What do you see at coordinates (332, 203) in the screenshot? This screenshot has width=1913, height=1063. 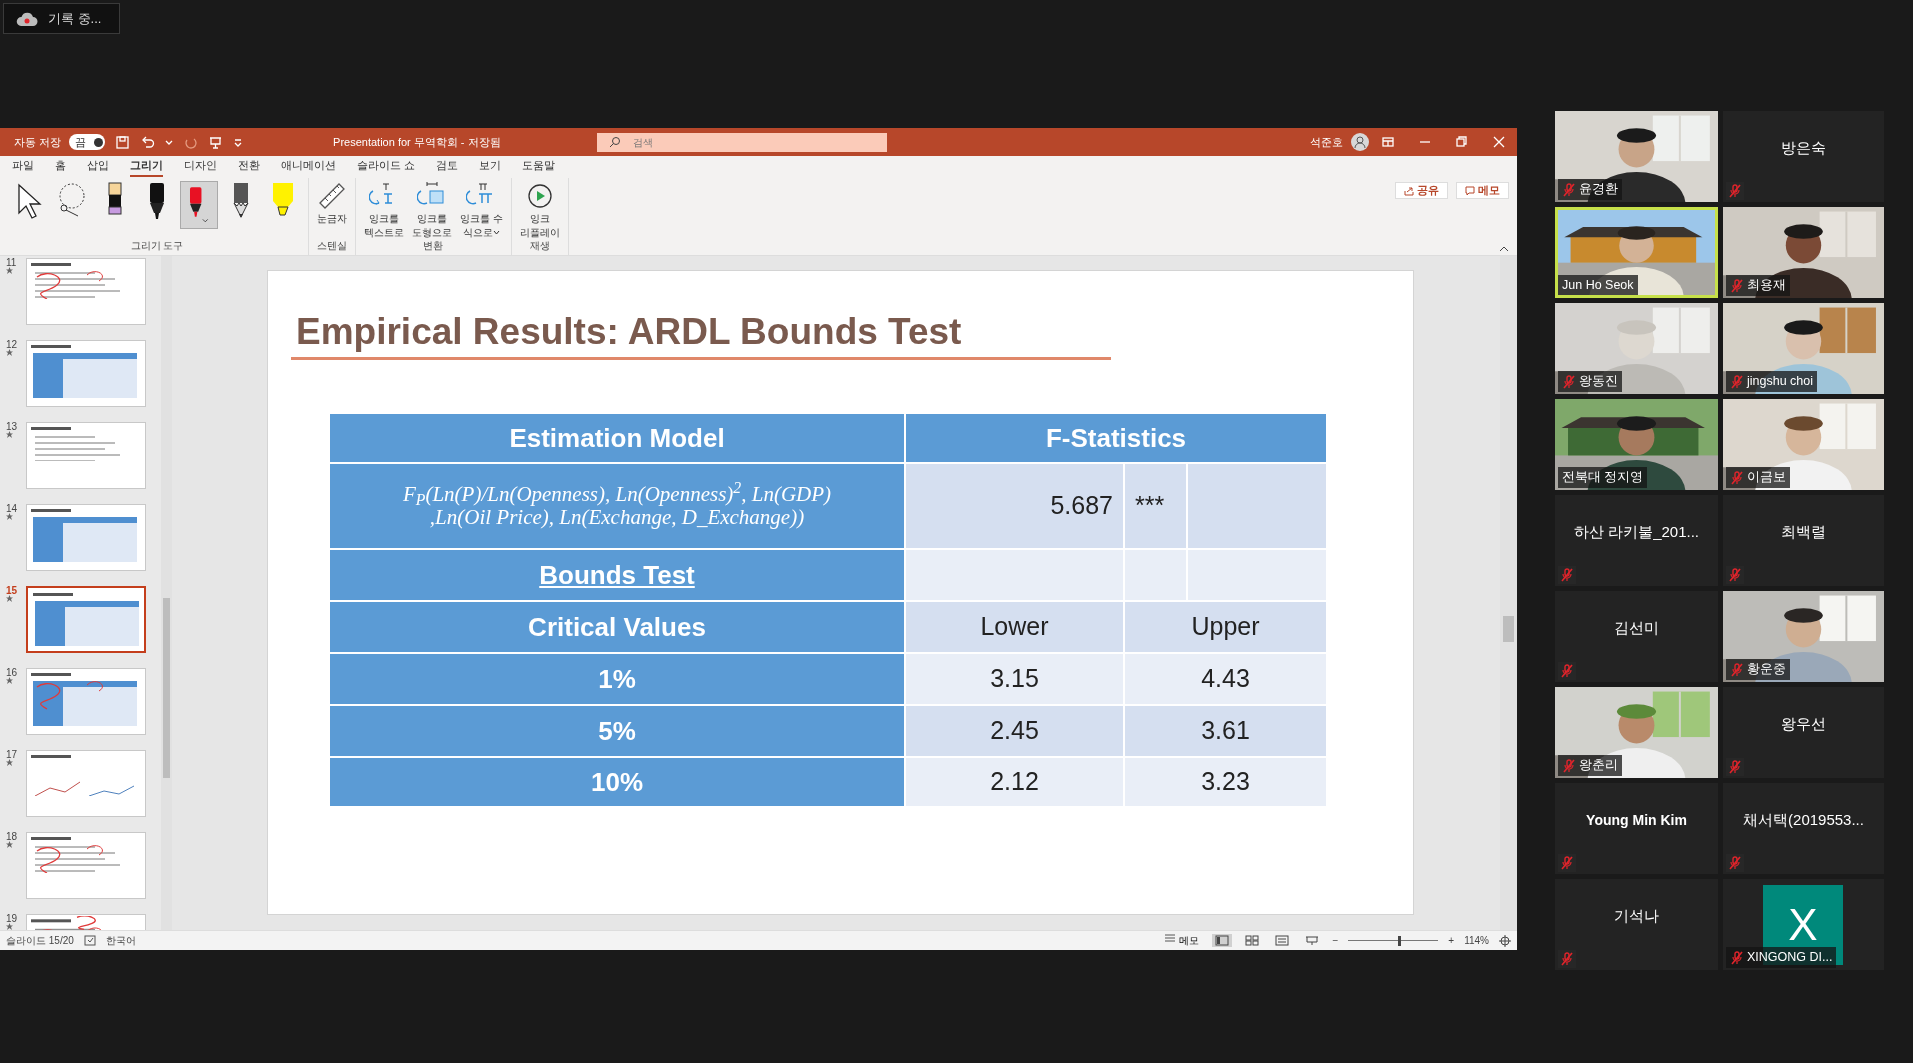 I see `ruler-button: 눈금자` at bounding box center [332, 203].